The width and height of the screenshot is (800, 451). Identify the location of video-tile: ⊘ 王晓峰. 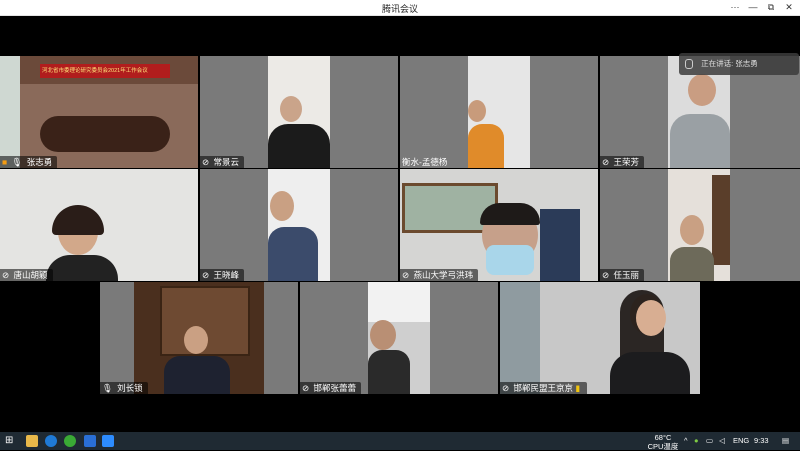
(299, 225).